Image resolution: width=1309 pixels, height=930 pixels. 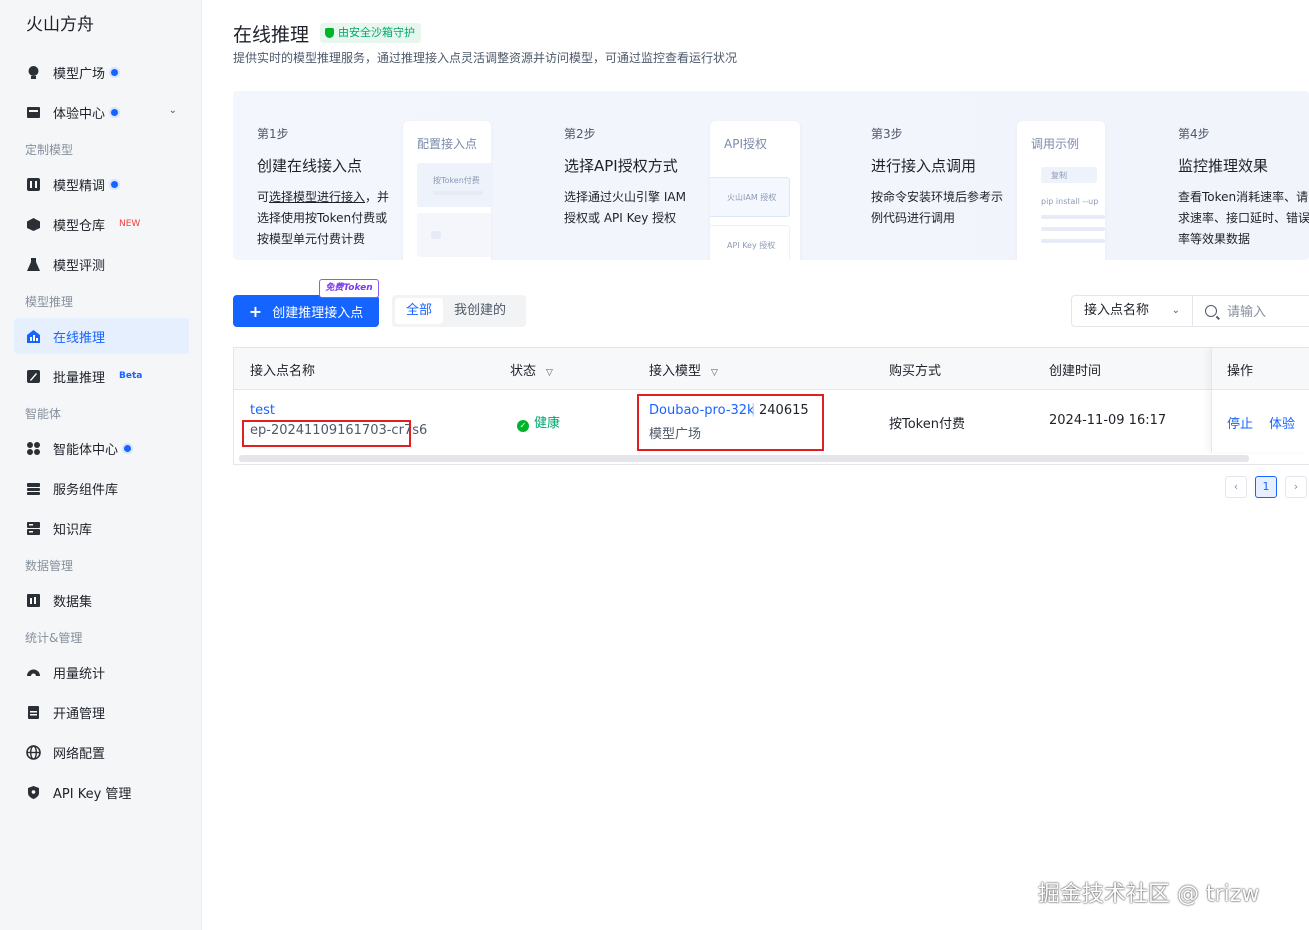 I want to click on column-header-name: 接入点名称, so click(x=283, y=371).